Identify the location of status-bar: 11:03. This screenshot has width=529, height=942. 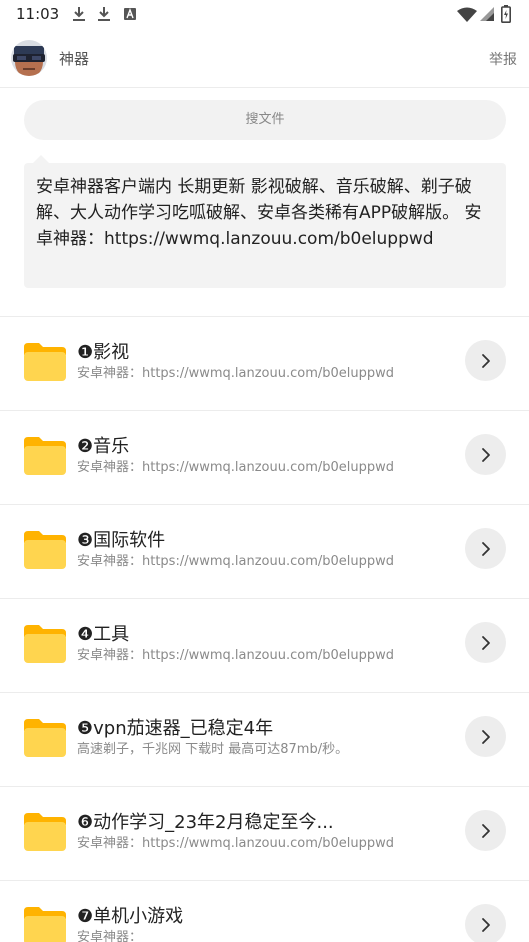
(264, 15).